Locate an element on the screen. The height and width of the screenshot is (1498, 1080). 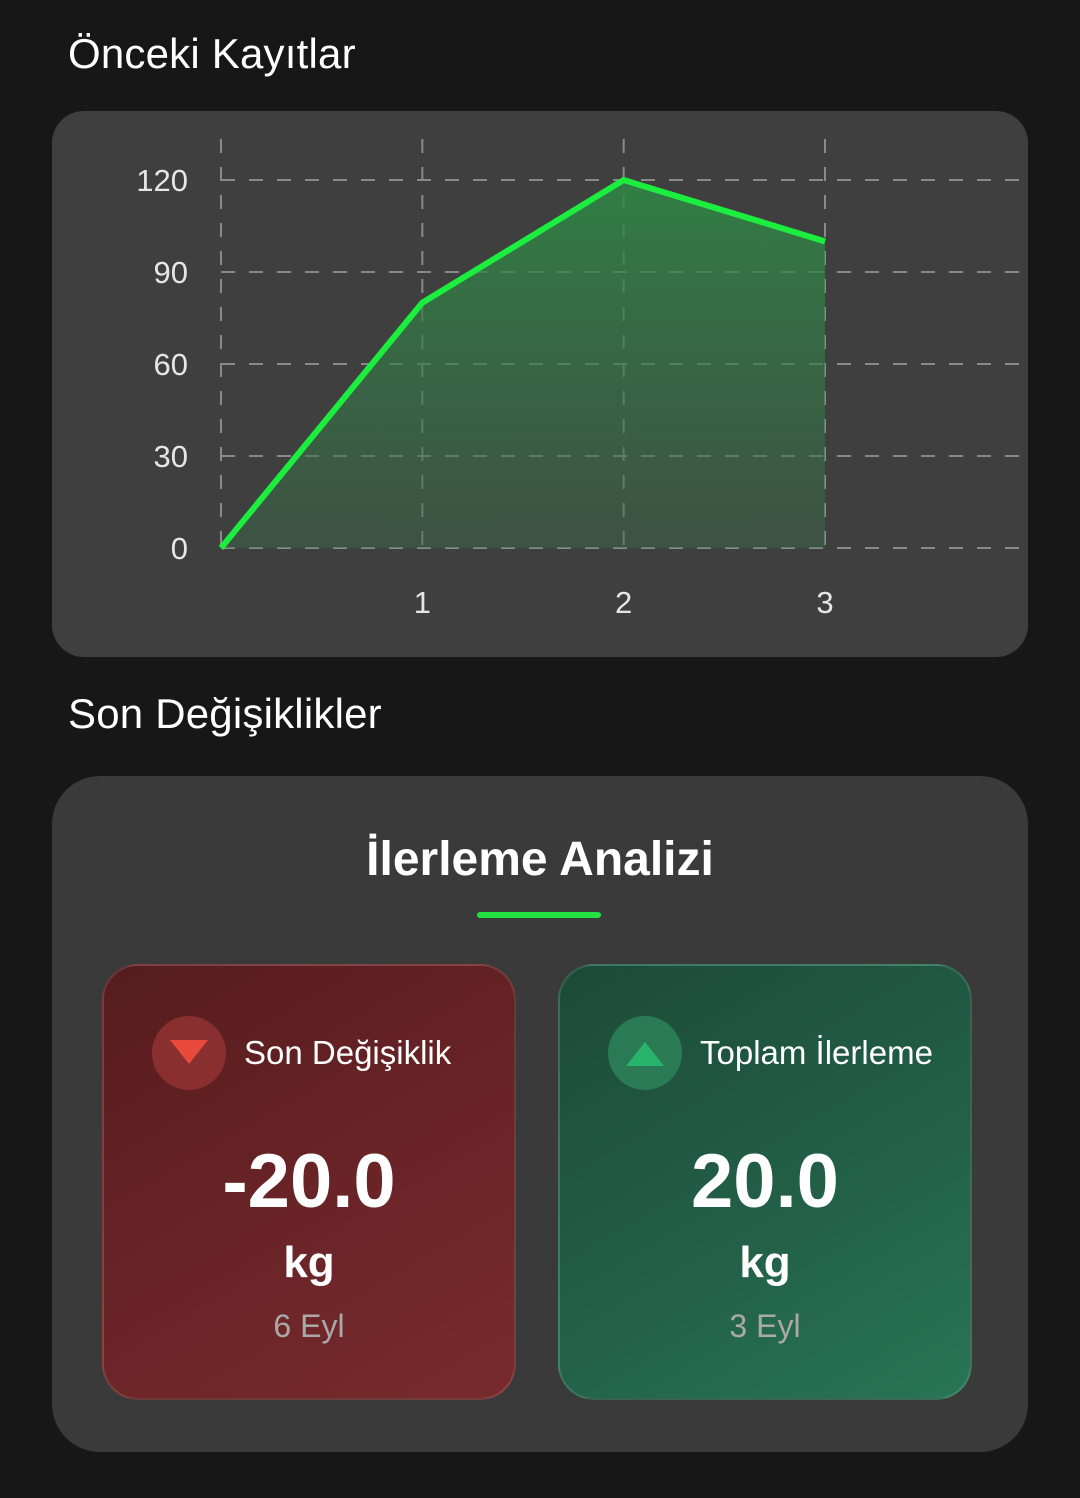
total-progress-value: 20.0 is located at coordinates (765, 1181).